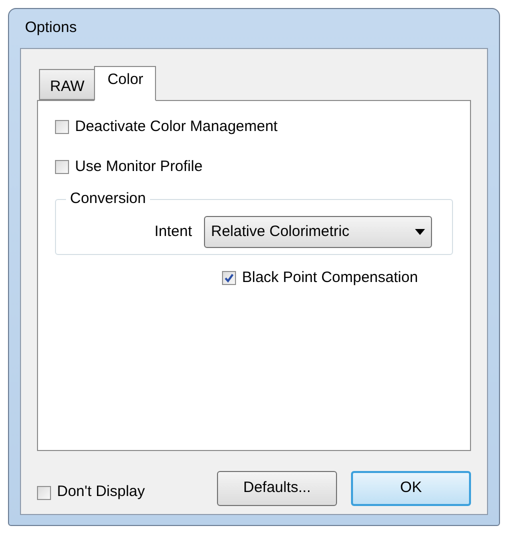 This screenshot has width=509, height=533. I want to click on dialog-button: OK, so click(411, 488).